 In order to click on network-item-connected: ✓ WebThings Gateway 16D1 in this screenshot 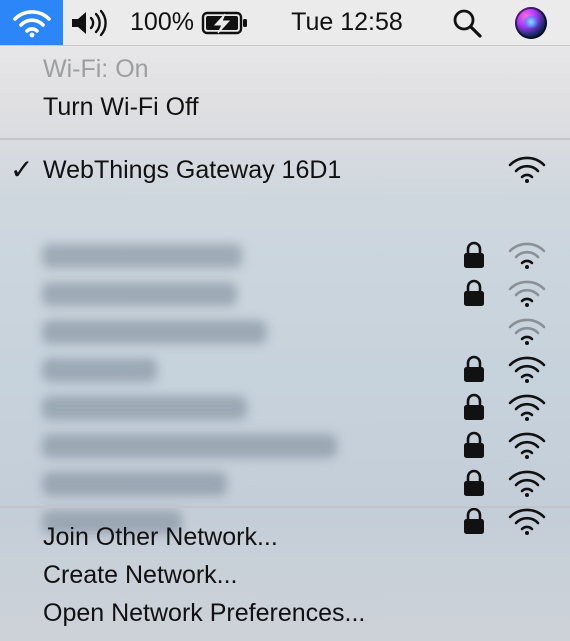, I will do `click(285, 170)`.